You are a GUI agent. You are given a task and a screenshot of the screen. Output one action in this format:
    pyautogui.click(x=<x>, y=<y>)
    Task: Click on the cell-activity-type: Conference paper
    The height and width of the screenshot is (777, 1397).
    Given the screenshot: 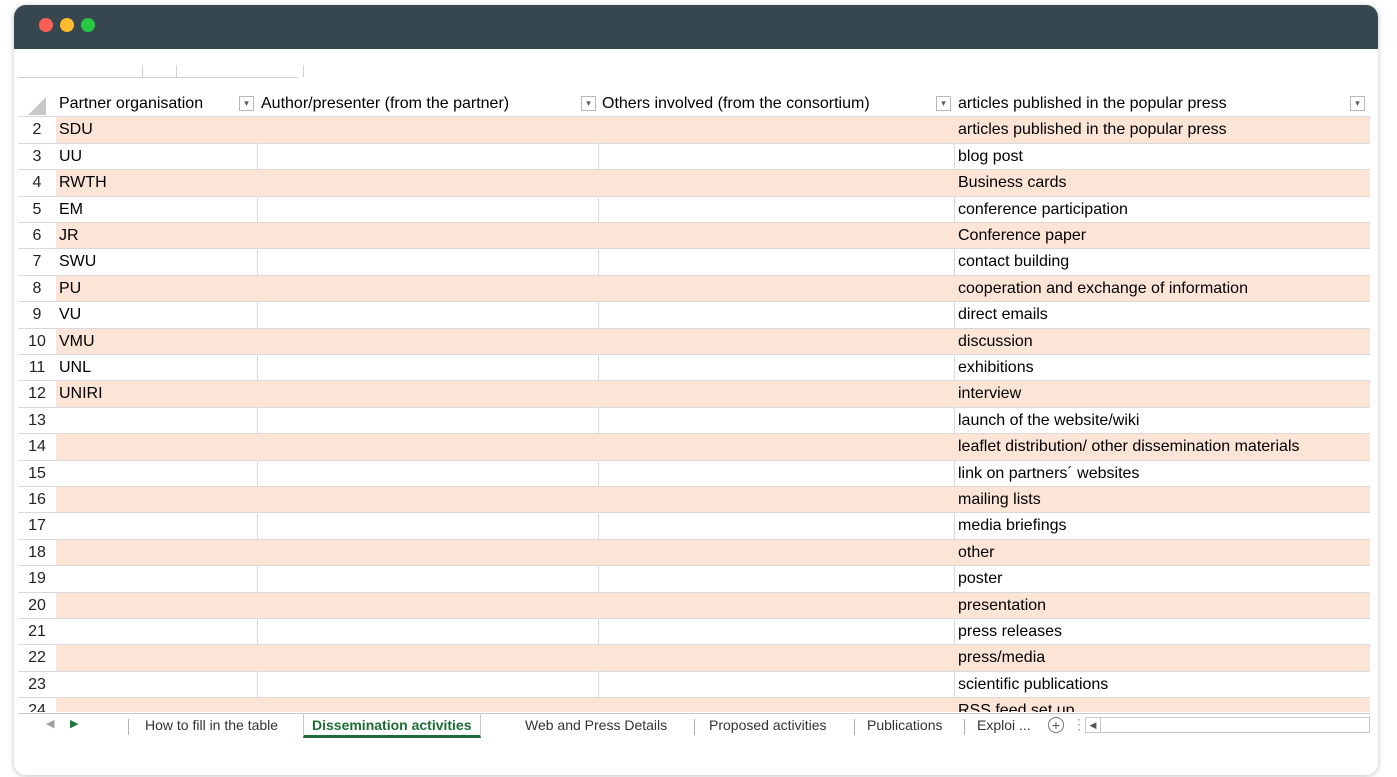 What is the action you would take?
    pyautogui.click(x=1162, y=236)
    